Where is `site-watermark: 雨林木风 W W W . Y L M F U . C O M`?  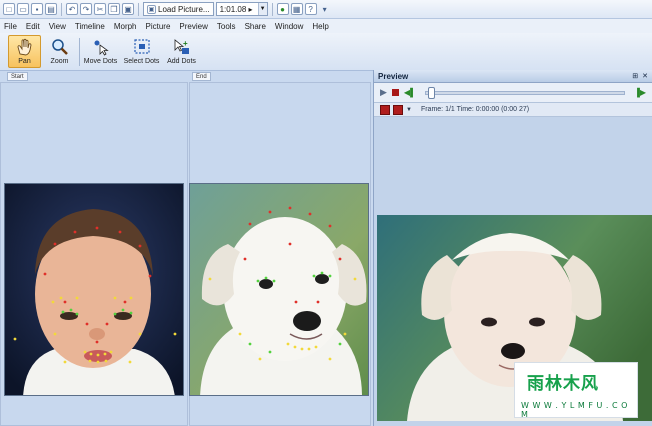 site-watermark: 雨林木风 W W W . Y L M F U . C O M is located at coordinates (576, 390).